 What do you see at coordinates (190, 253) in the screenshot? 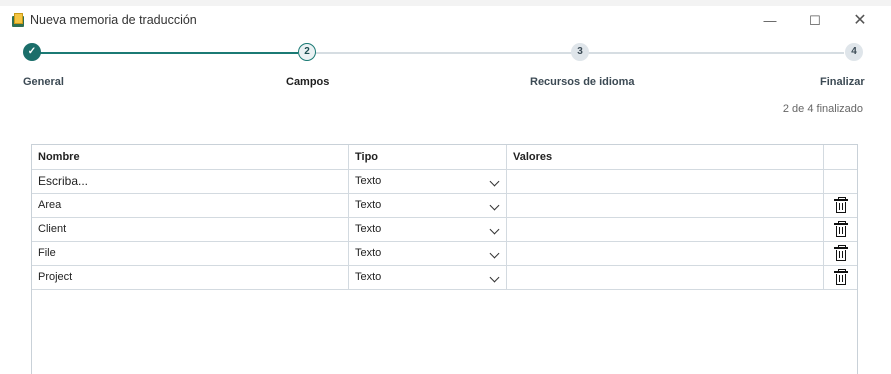
I see `field-name-cell: File` at bounding box center [190, 253].